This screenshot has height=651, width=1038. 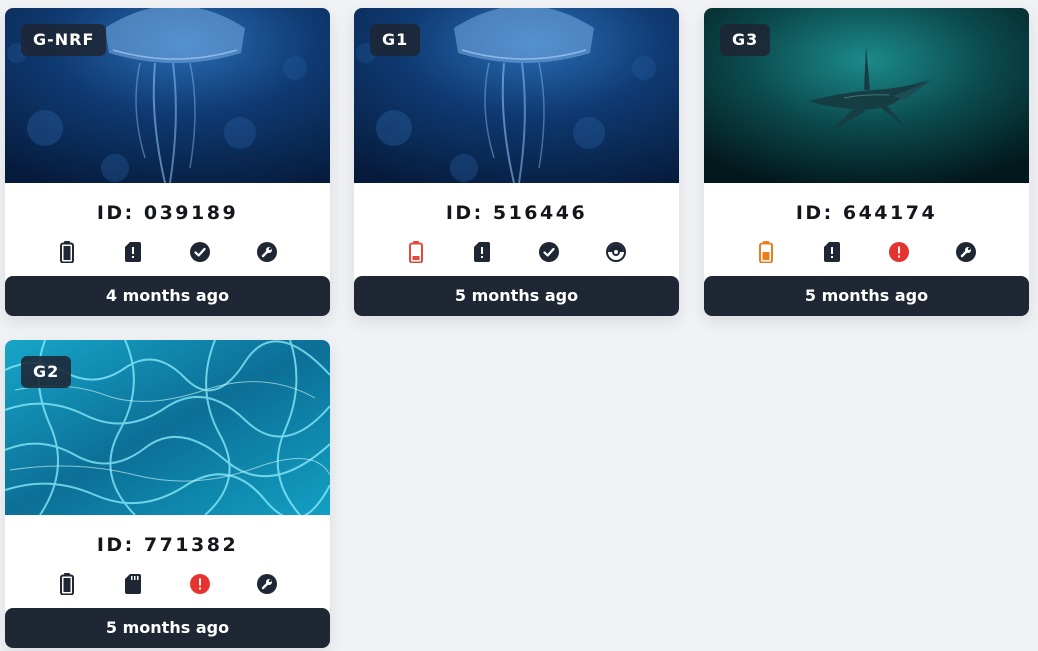 What do you see at coordinates (167, 545) in the screenshot?
I see `device-id: ID: 771382` at bounding box center [167, 545].